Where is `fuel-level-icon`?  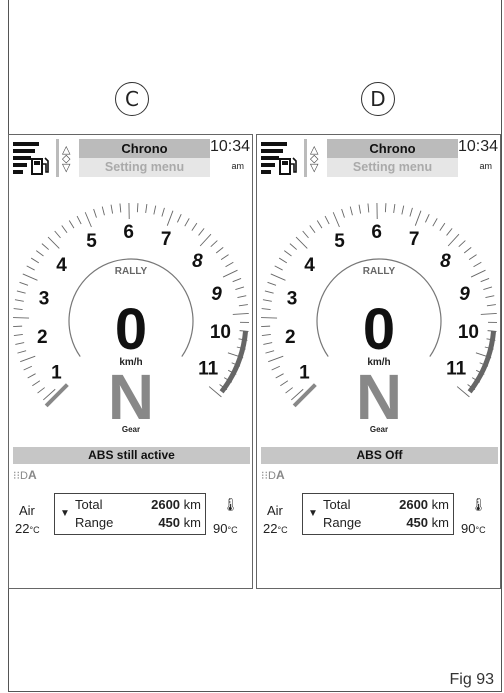
fuel-level-icon is located at coordinates (279, 158).